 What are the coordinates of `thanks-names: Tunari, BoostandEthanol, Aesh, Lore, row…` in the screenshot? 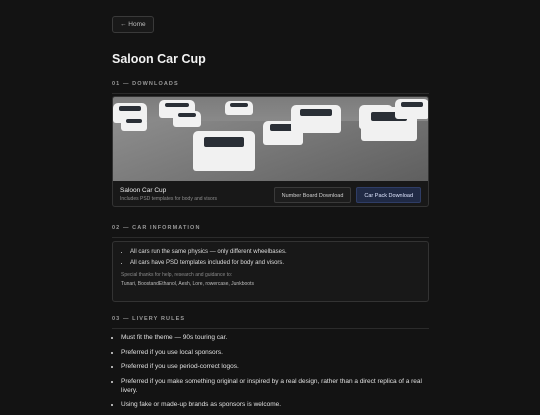 It's located at (187, 284).